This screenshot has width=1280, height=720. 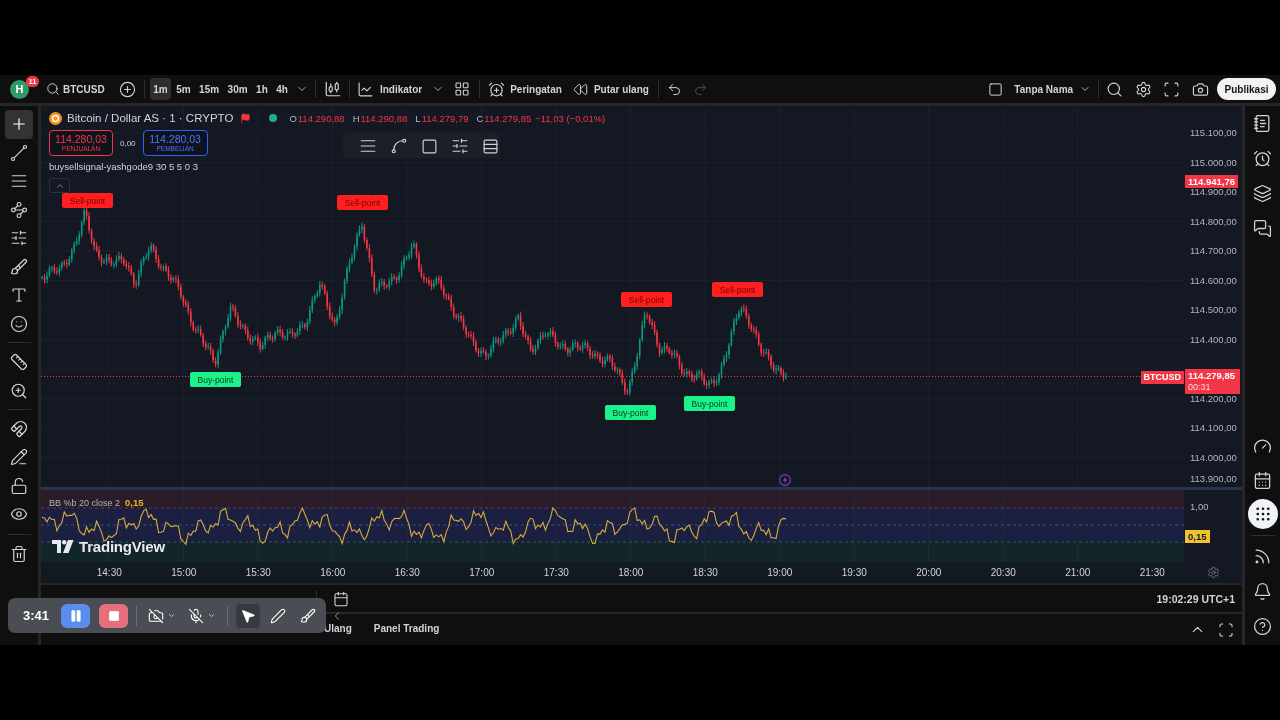 I want to click on dots-grid-icon, so click(x=1262, y=514).